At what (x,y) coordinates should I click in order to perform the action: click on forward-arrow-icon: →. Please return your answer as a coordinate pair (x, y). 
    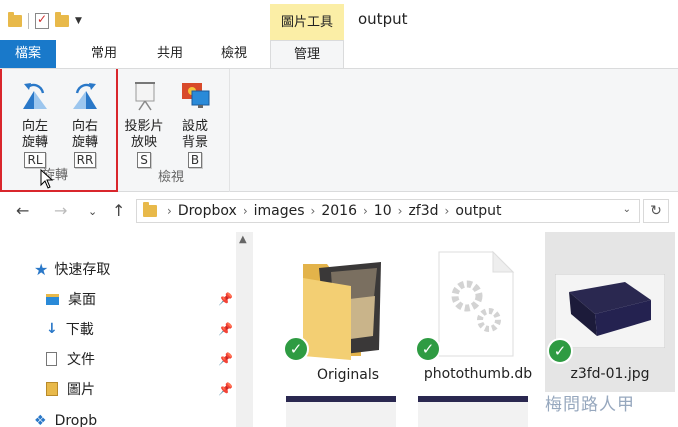
    Looking at the image, I should click on (60, 210).